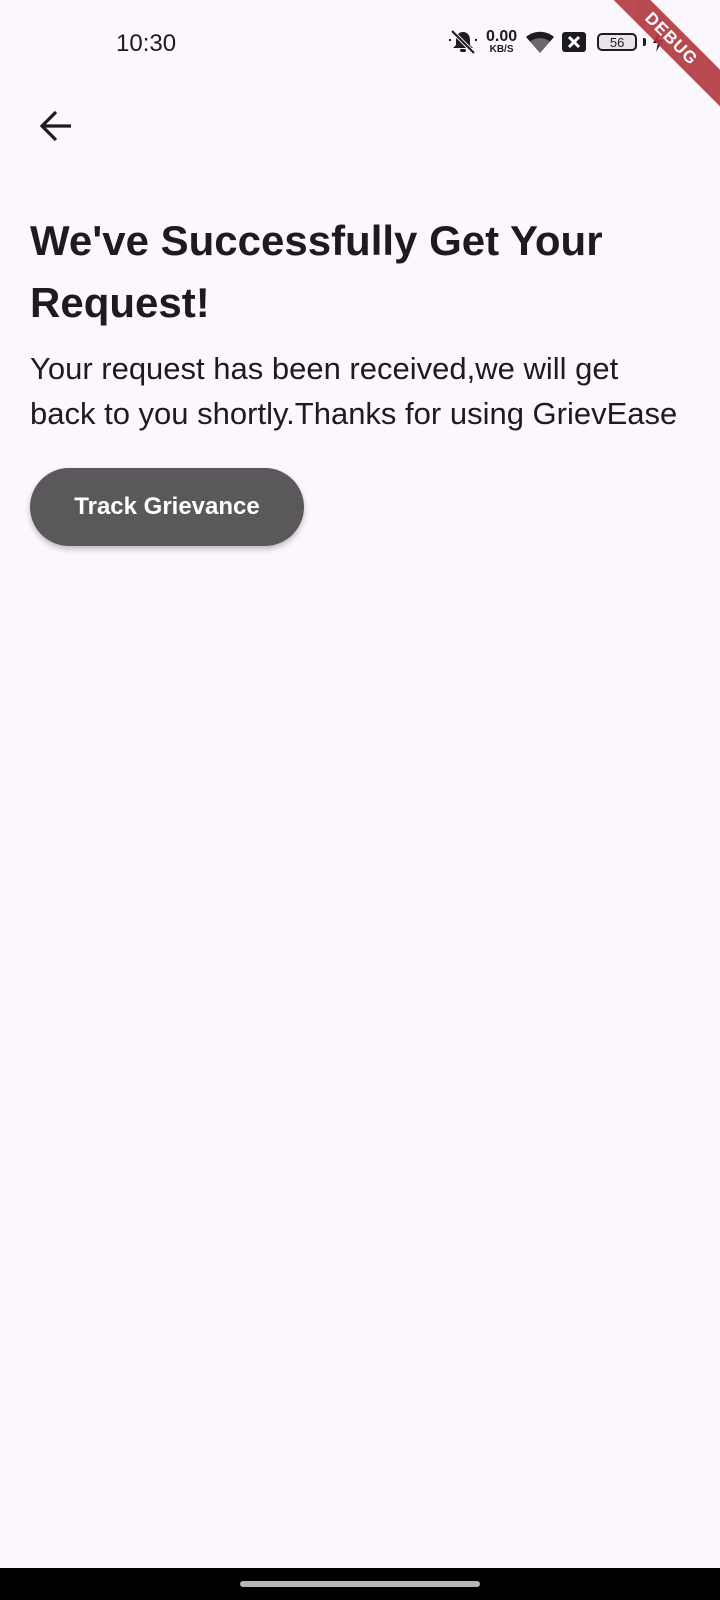  I want to click on battery-level: 56, so click(617, 42).